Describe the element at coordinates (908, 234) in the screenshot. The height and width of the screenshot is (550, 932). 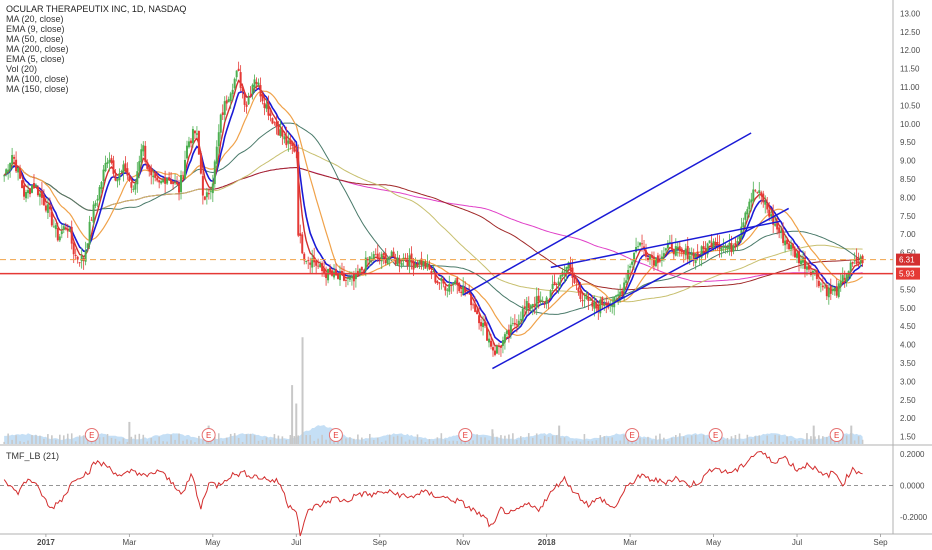
I see `price-tick-label: 7.00` at that location.